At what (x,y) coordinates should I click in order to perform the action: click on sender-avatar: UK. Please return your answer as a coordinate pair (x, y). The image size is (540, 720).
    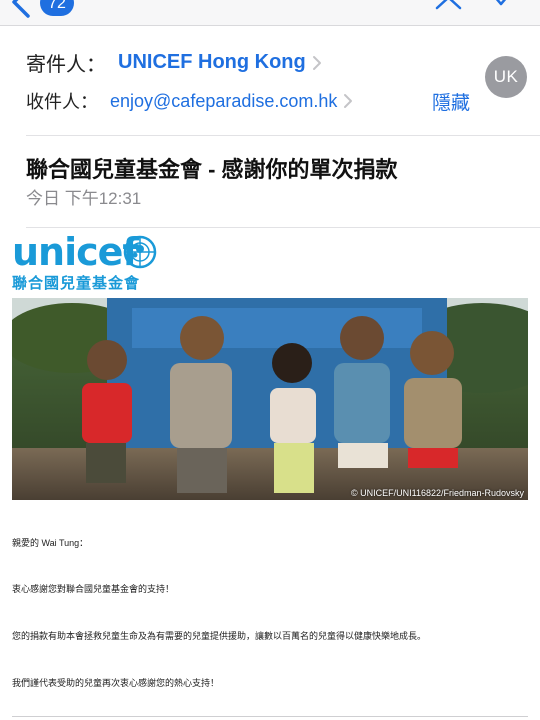
    Looking at the image, I should click on (506, 77).